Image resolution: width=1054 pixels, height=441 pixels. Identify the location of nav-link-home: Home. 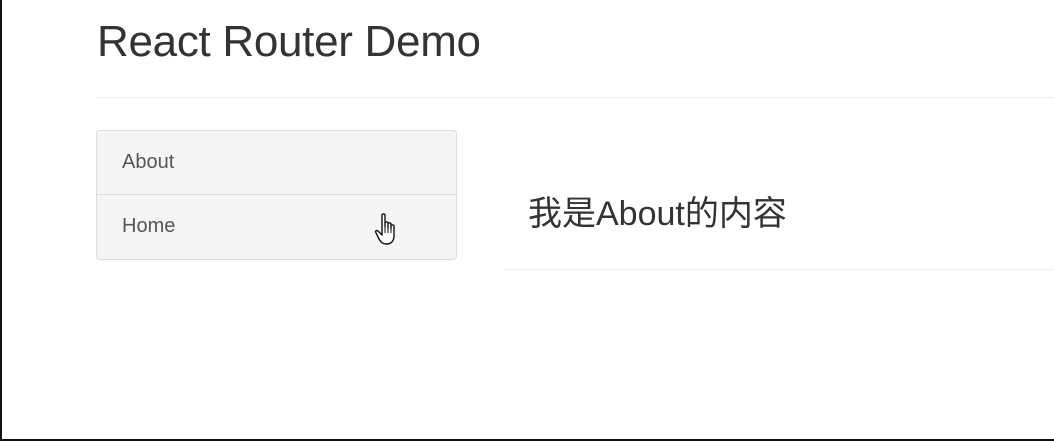
(276, 226).